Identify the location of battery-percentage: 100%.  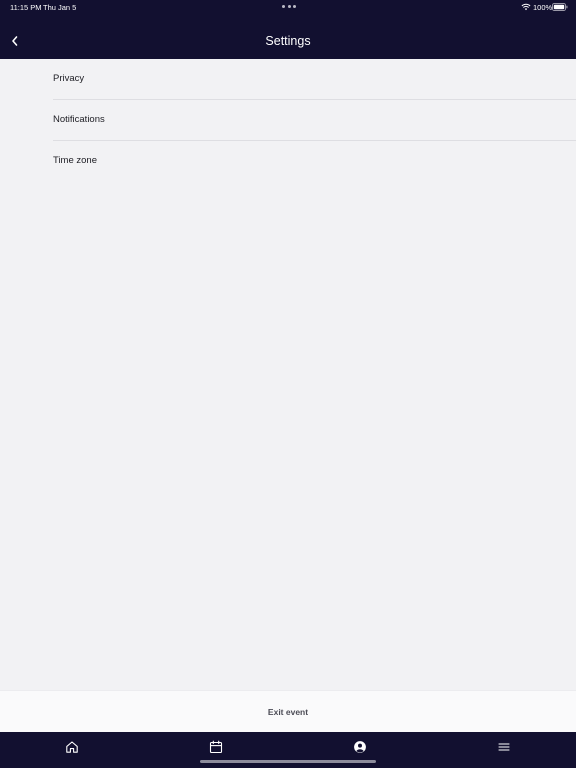
(543, 7).